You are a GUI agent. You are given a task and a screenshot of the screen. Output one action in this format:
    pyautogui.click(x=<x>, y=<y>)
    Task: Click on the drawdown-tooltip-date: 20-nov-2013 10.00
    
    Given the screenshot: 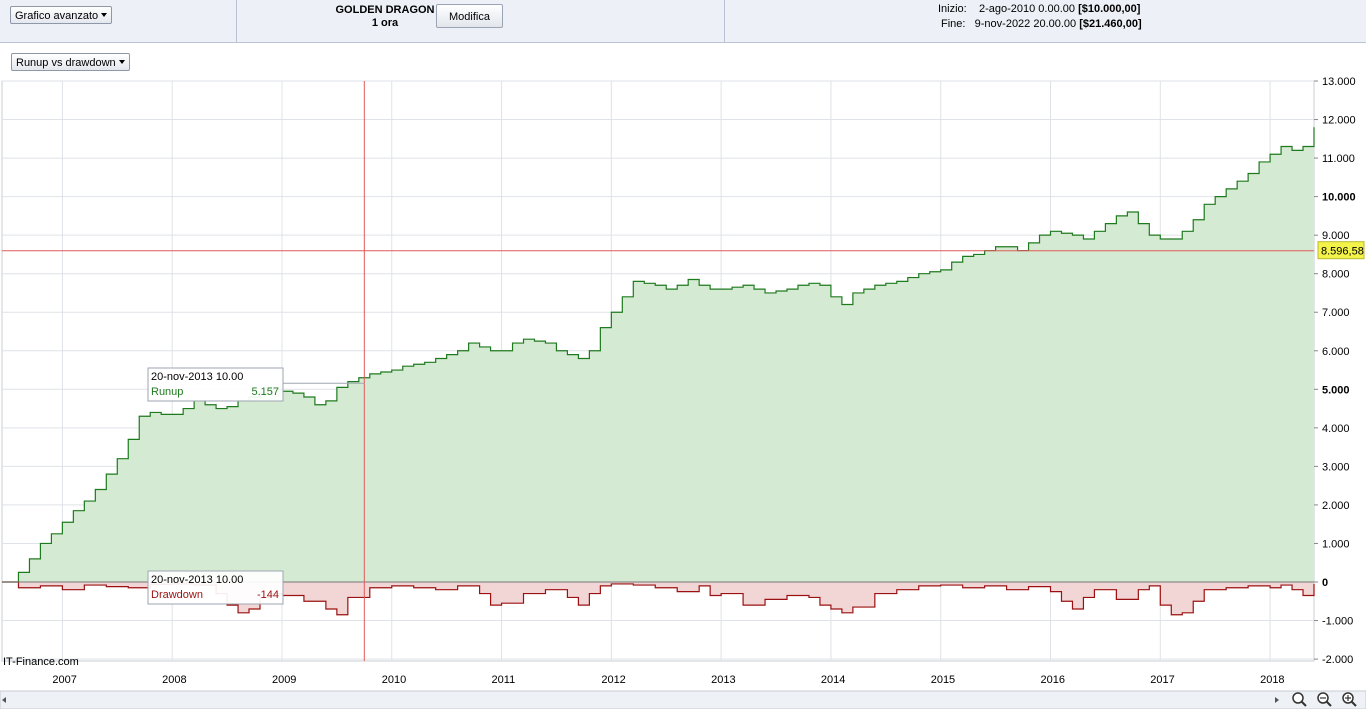 What is the action you would take?
    pyautogui.click(x=197, y=580)
    